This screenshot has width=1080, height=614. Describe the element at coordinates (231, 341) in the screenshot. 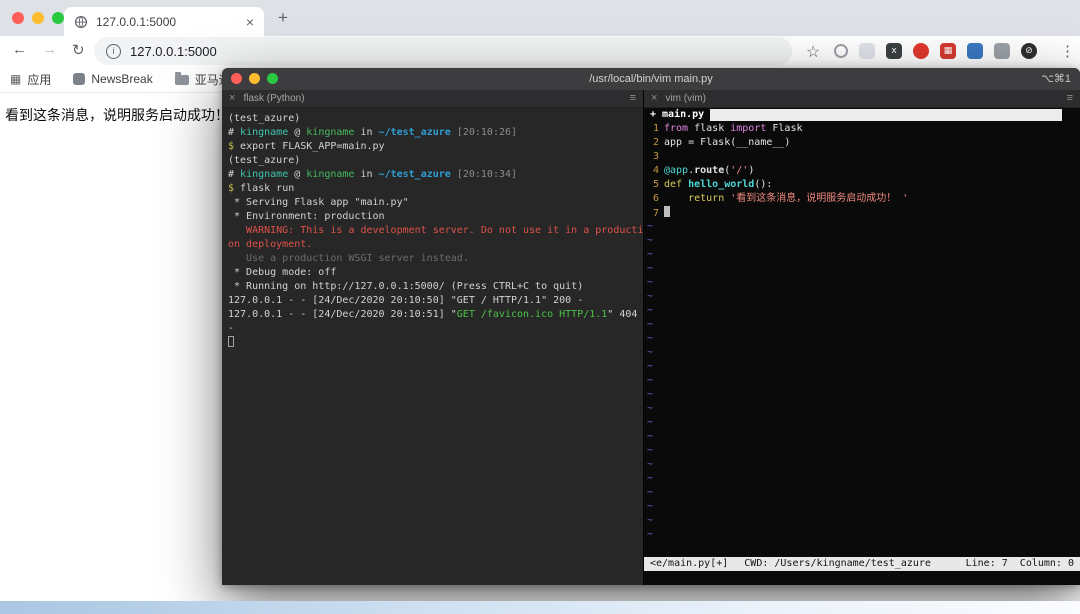

I see `terminal-cursor` at that location.